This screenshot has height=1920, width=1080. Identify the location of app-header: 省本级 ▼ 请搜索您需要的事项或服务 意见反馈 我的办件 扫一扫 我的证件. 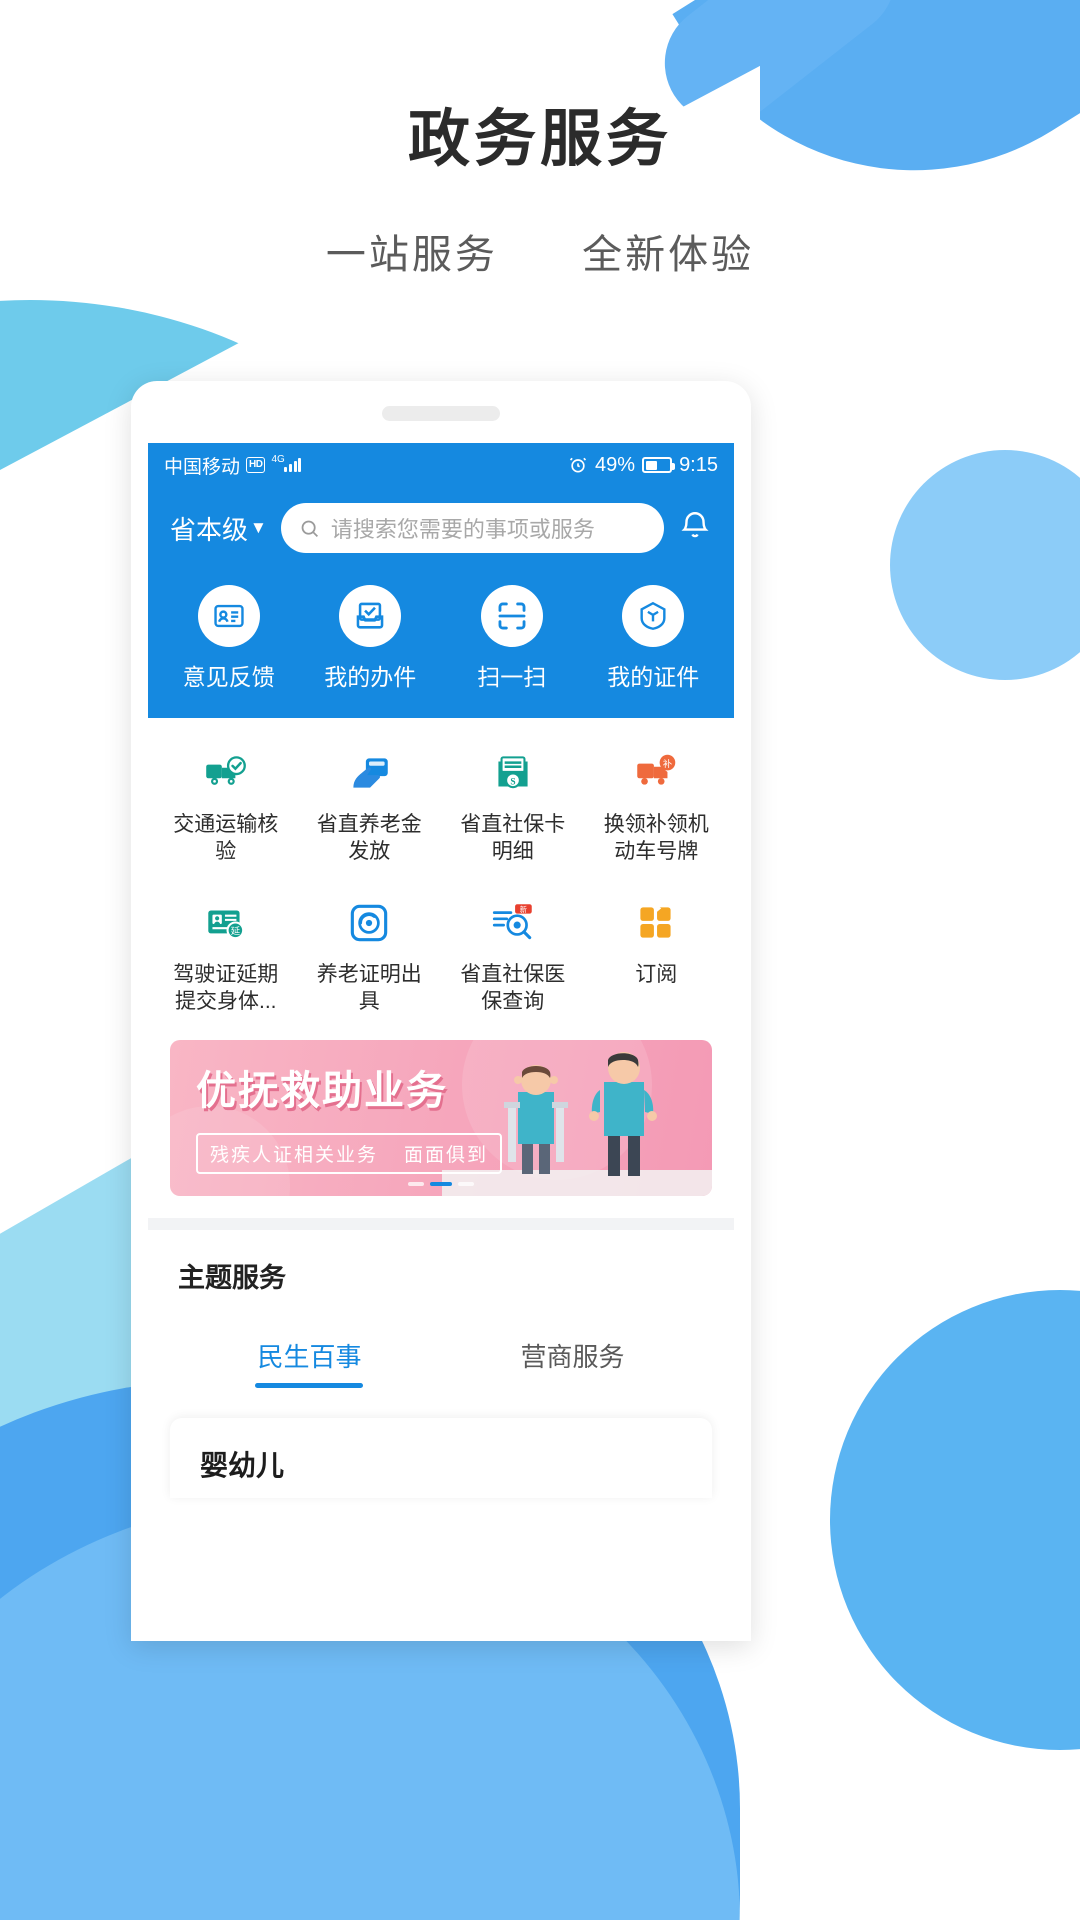
(441, 602).